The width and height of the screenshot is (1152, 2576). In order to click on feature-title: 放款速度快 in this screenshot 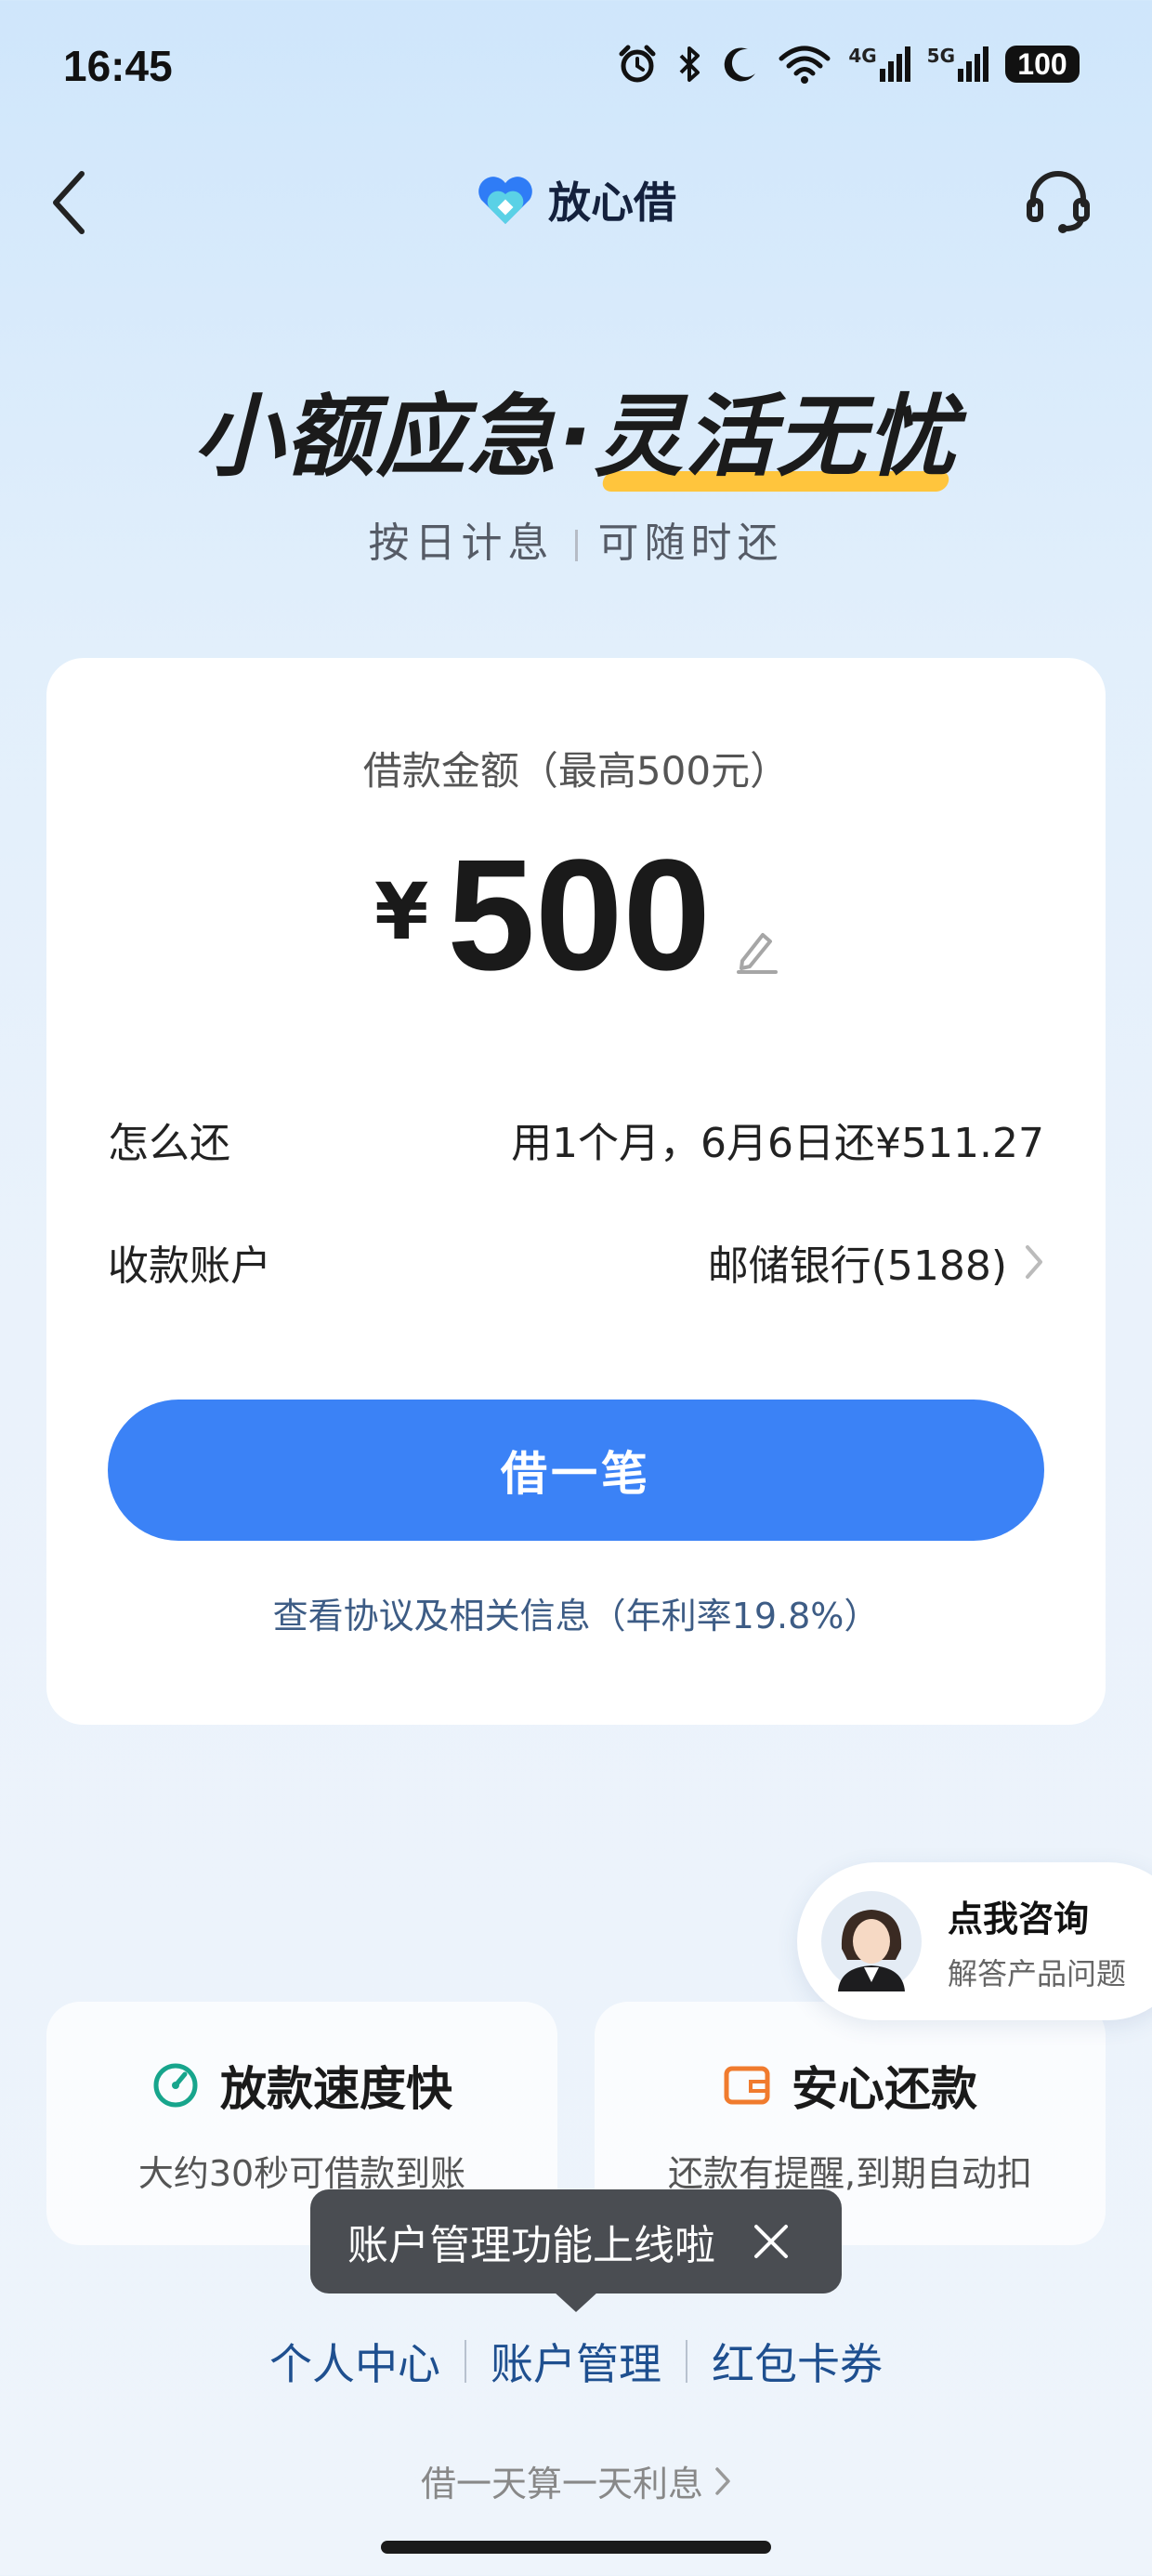, I will do `click(336, 2089)`.